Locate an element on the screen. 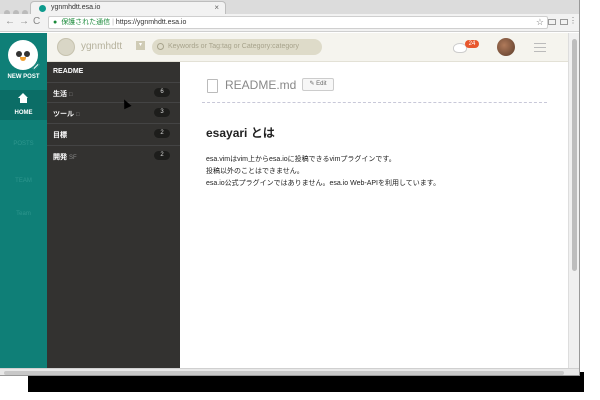  mail-icon is located at coordinates (564, 22).